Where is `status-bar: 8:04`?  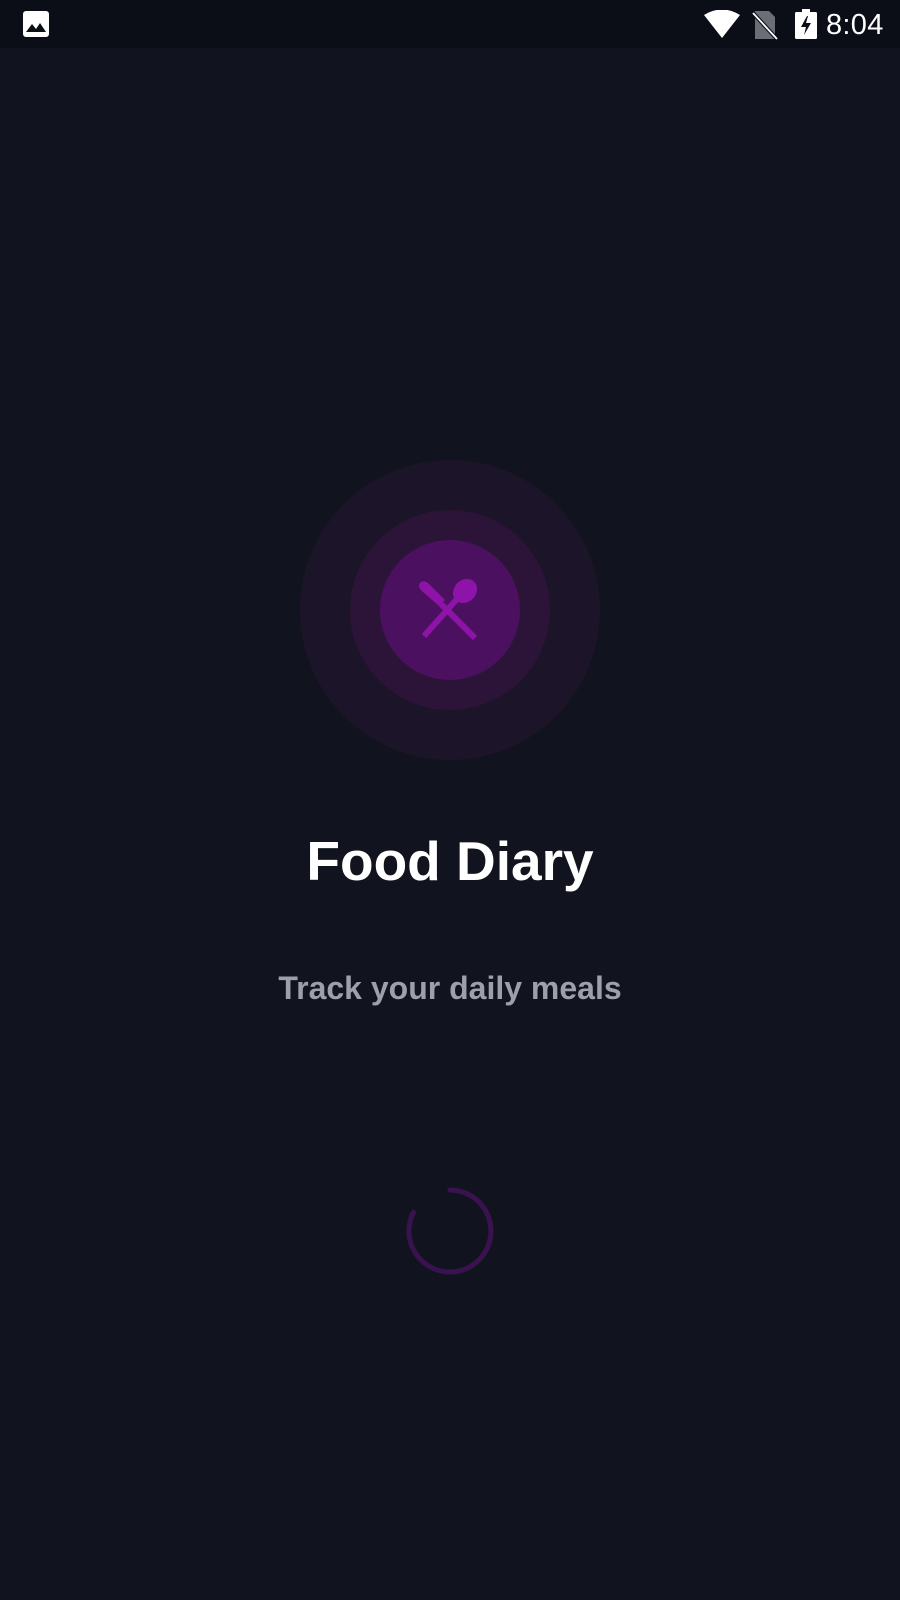 status-bar: 8:04 is located at coordinates (450, 24).